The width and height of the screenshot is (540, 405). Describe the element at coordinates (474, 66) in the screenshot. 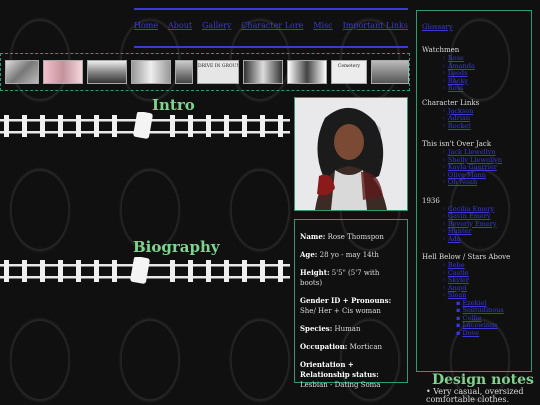

I see `sidebar-item: ◦ Amanda` at that location.